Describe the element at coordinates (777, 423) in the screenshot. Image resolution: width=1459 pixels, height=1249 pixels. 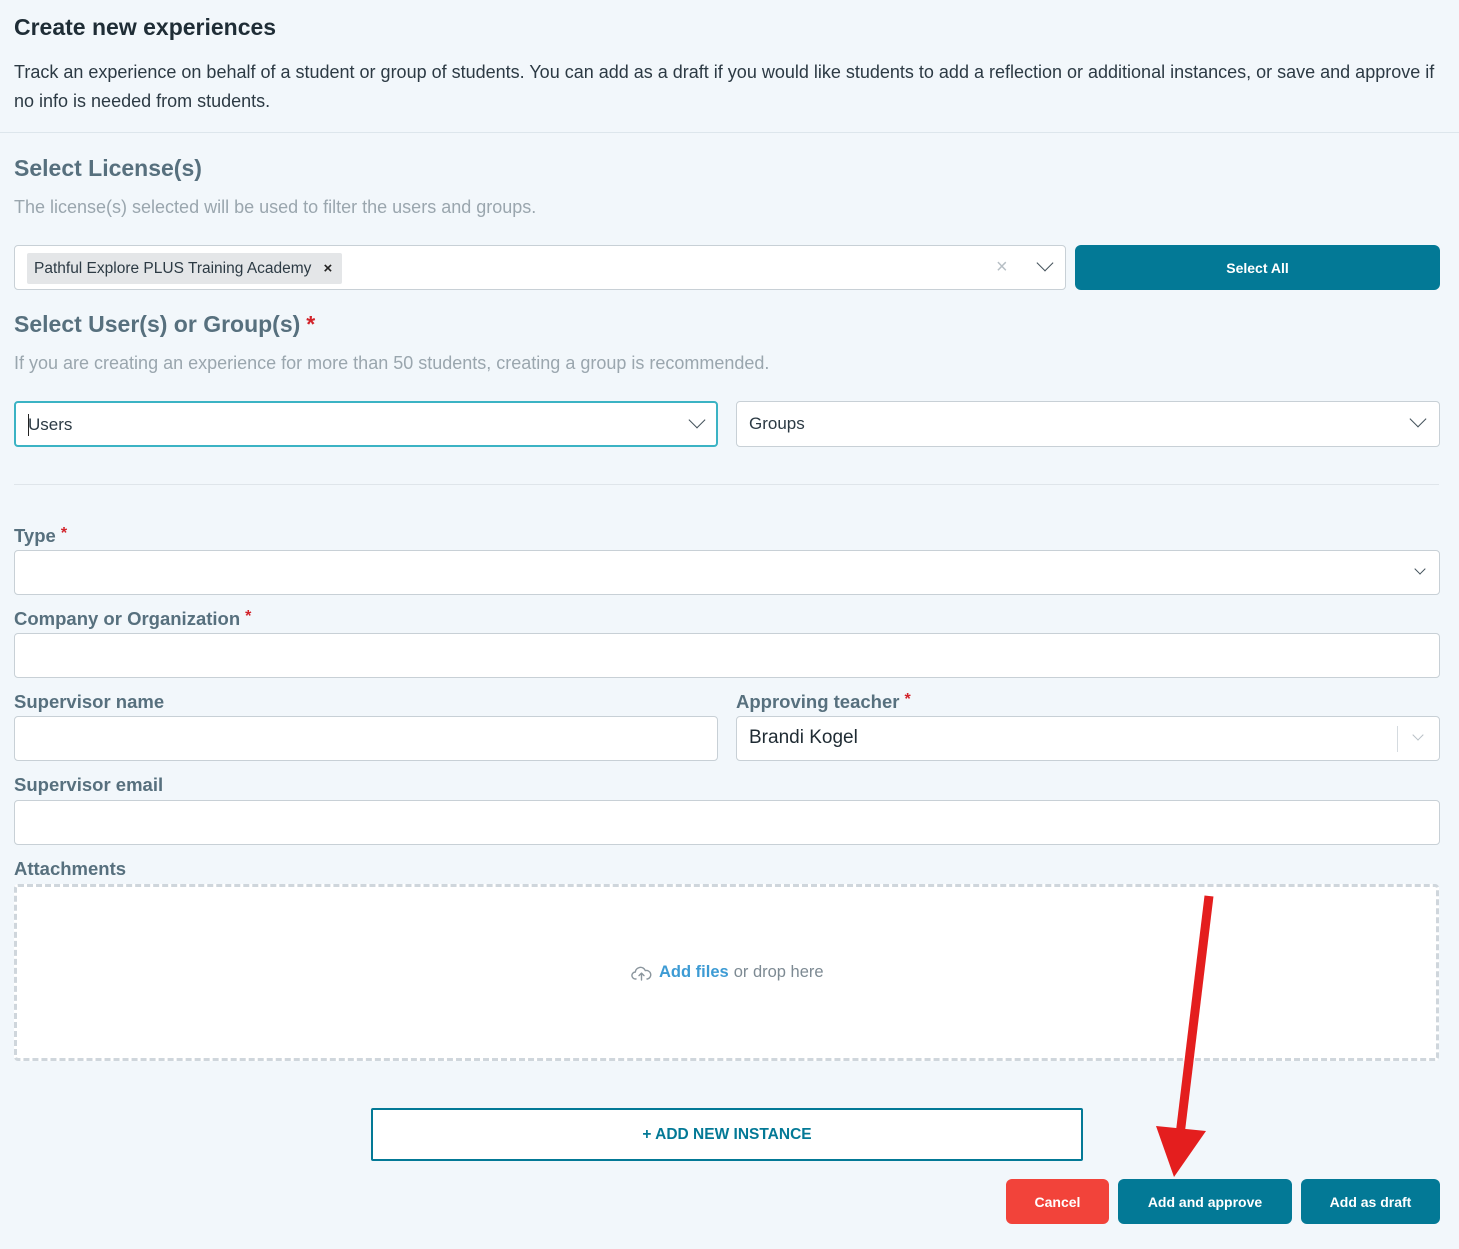
I see `groups-placeholder: Groups` at that location.